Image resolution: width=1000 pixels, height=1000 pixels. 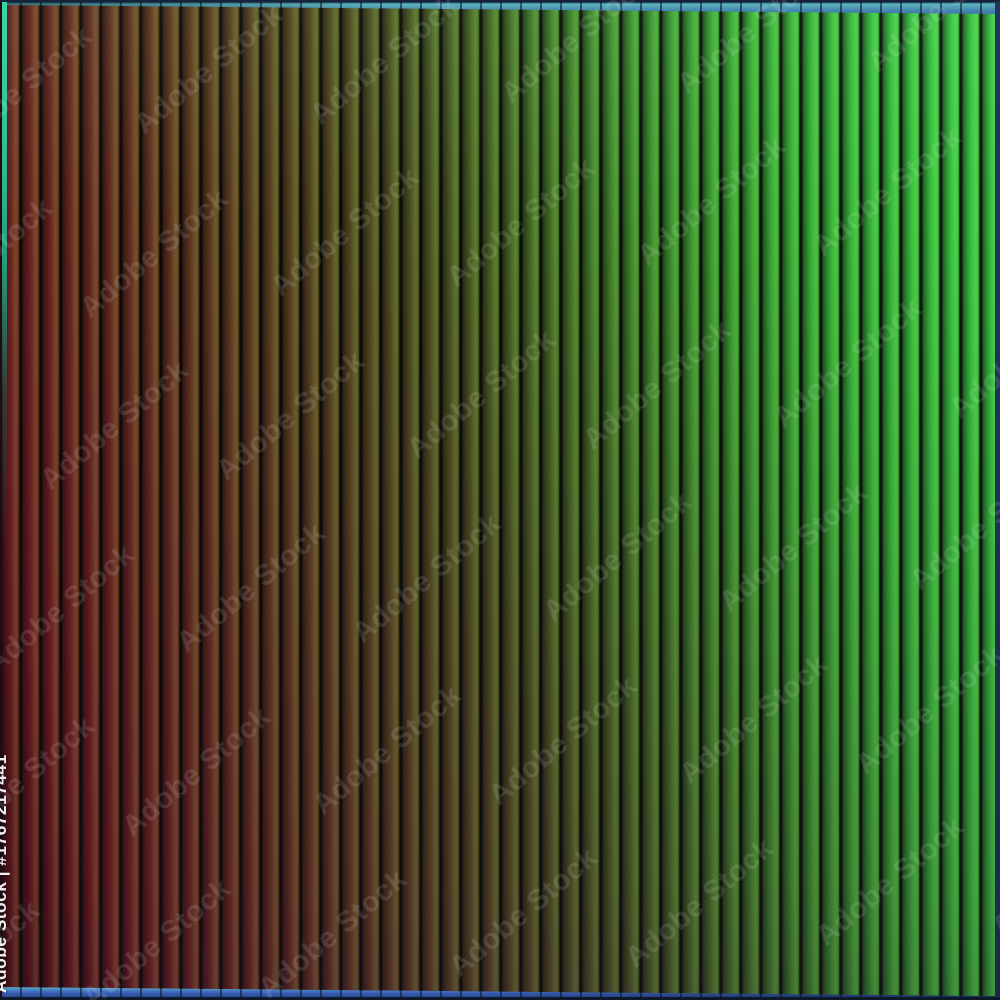 What do you see at coordinates (5, 873) in the screenshot?
I see `watermark-id-label: Adobe Stock | #1767217441` at bounding box center [5, 873].